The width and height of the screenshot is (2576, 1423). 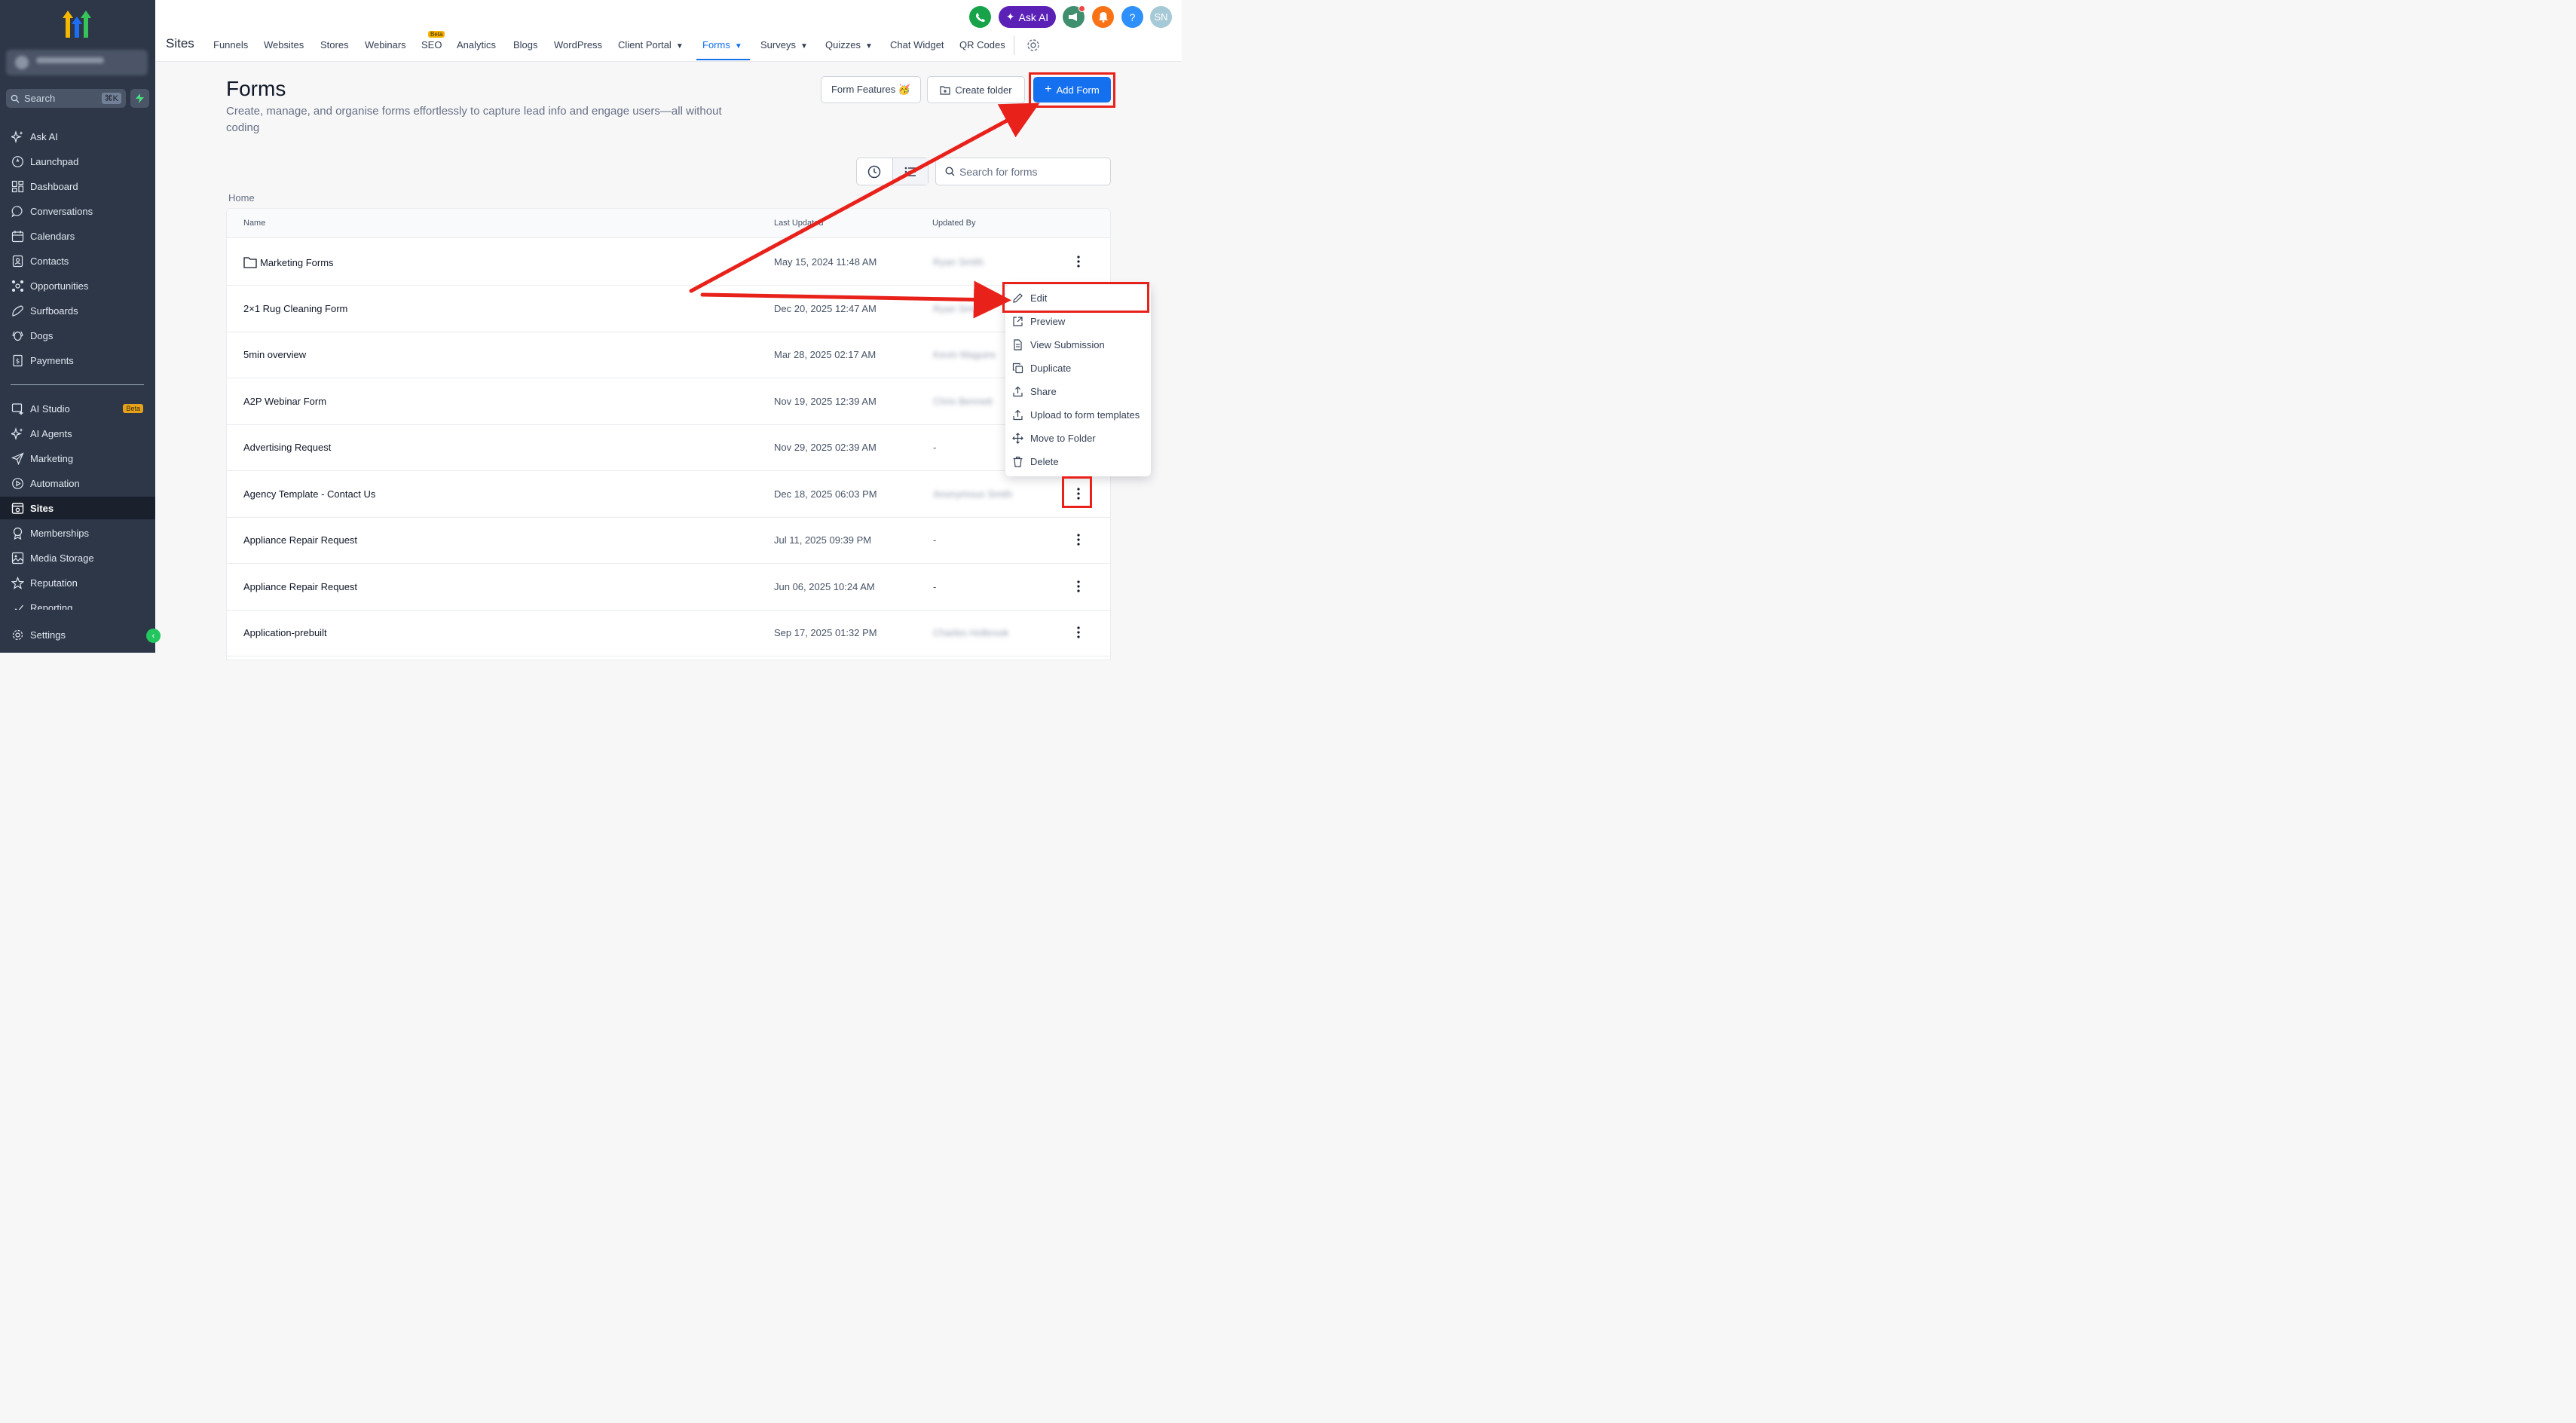 What do you see at coordinates (980, 17) in the screenshot?
I see `phone-button` at bounding box center [980, 17].